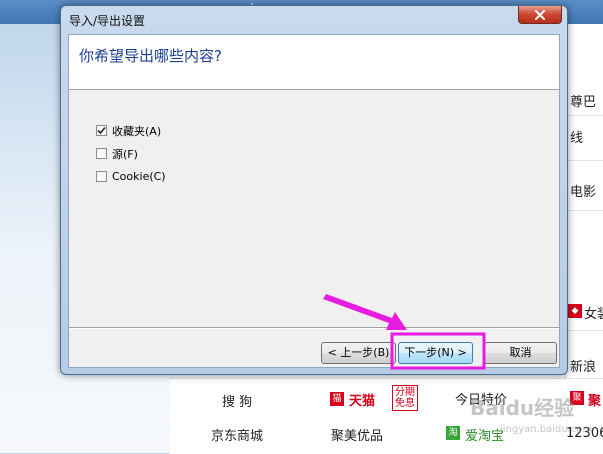  What do you see at coordinates (150, 56) in the screenshot?
I see `dialog-header-question: 你希望导出哪些内容?` at bounding box center [150, 56].